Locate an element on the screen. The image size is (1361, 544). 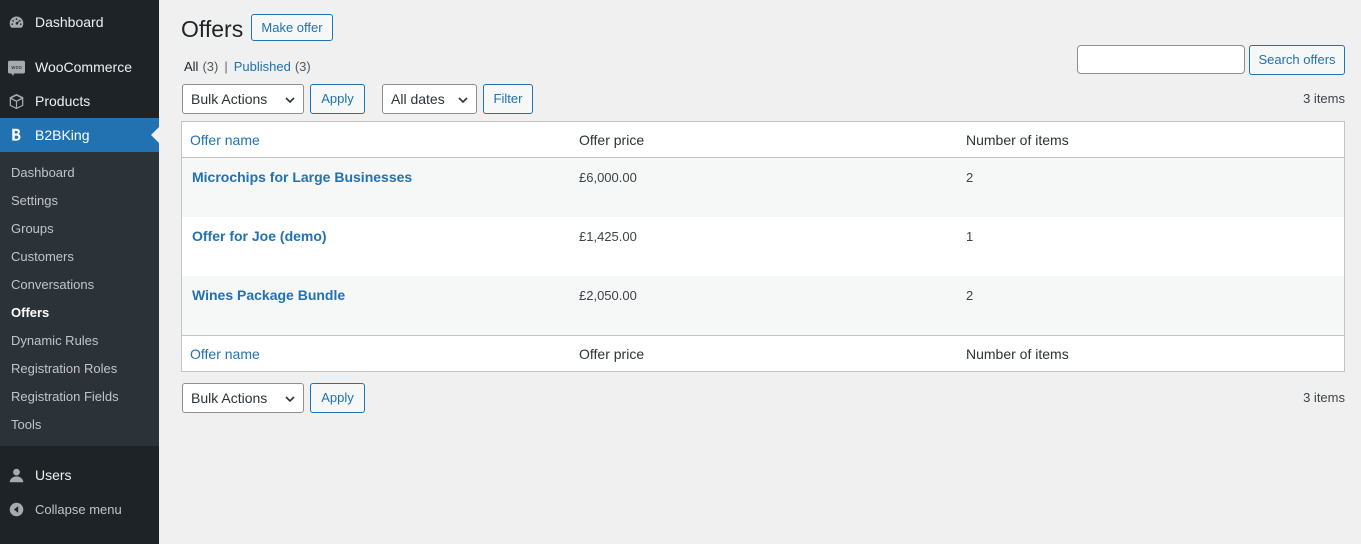
table-footer: Offer name Offer price Number of items is located at coordinates (763, 353).